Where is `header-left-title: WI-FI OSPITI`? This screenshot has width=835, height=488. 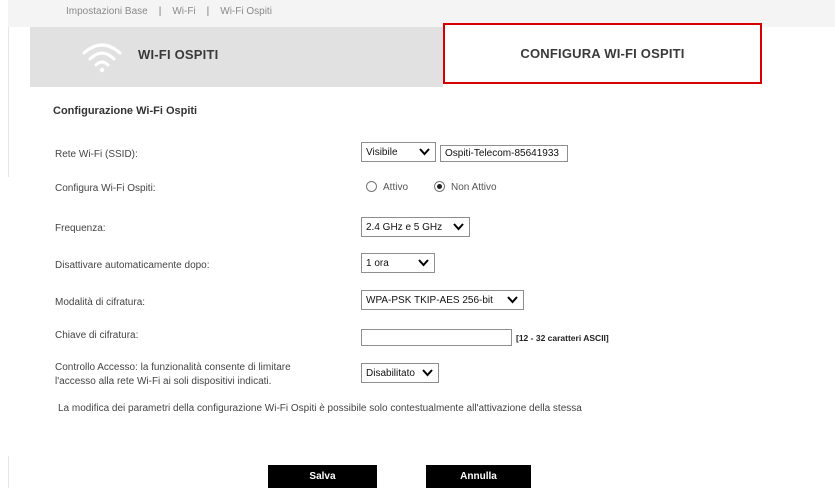
header-left-title: WI-FI OSPITI is located at coordinates (178, 54).